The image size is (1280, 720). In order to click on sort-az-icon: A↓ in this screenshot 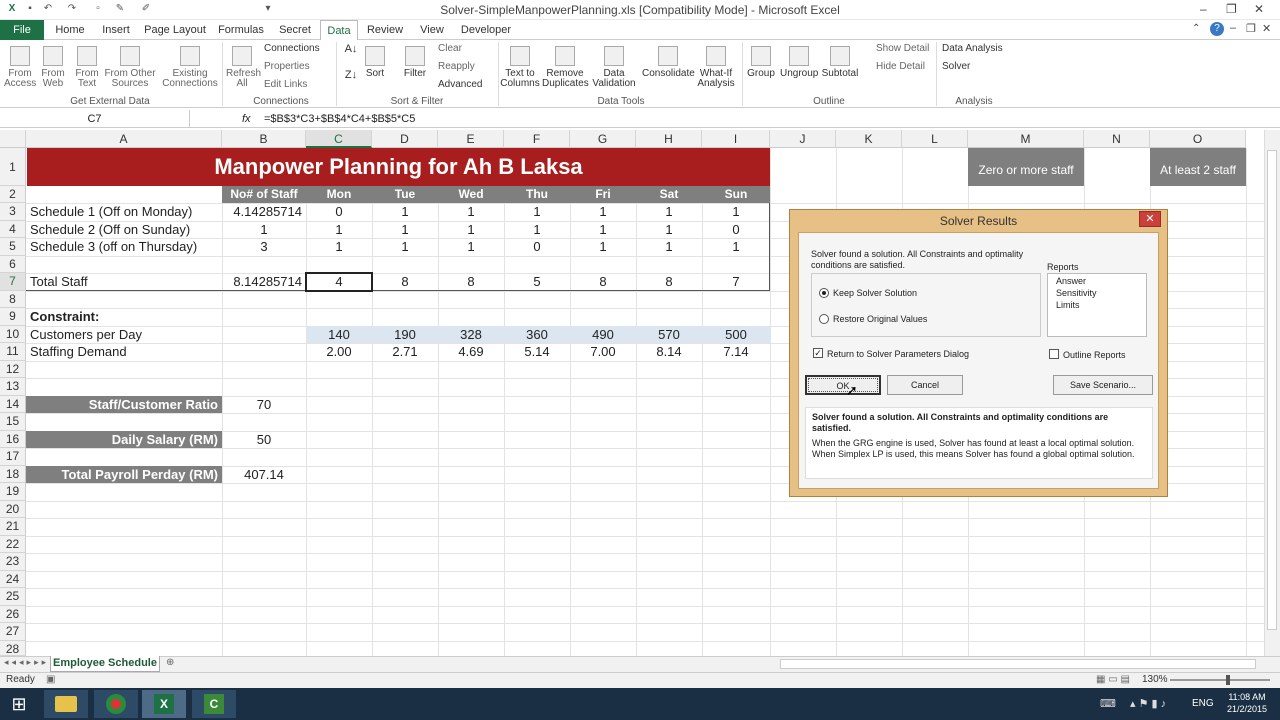, I will do `click(351, 49)`.